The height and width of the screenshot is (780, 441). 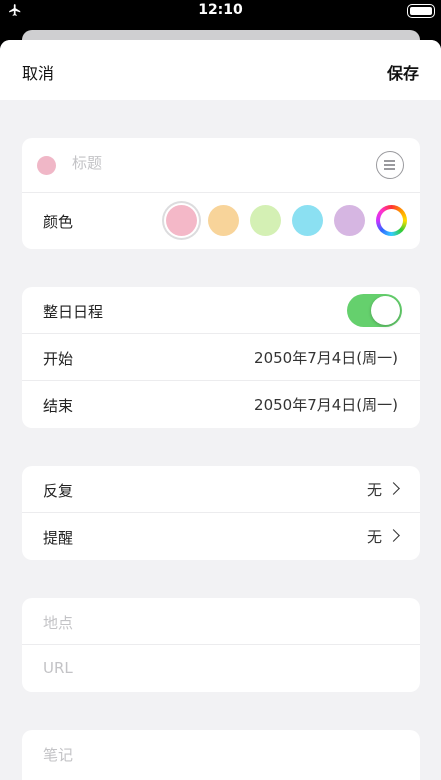 What do you see at coordinates (403, 72) in the screenshot?
I see `save-button: 保存` at bounding box center [403, 72].